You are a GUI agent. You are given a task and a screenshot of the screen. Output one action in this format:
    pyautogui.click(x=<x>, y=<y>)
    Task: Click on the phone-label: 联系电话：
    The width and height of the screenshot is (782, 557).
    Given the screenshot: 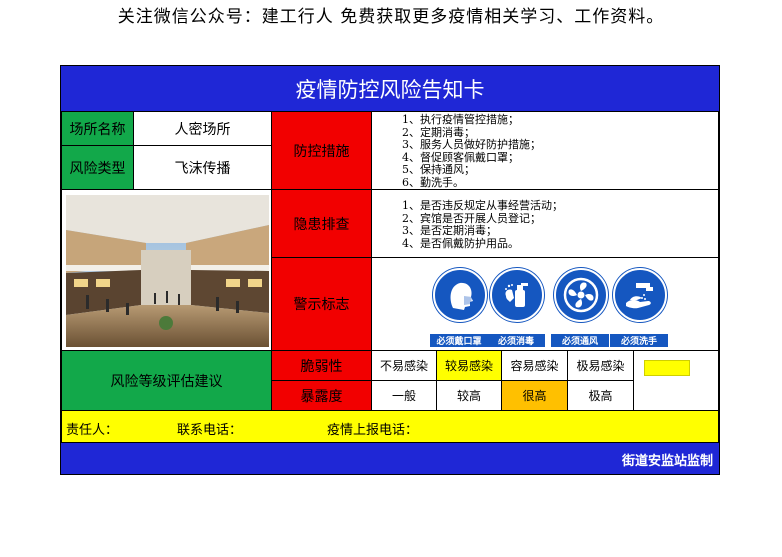 What is the action you would take?
    pyautogui.click(x=210, y=430)
    